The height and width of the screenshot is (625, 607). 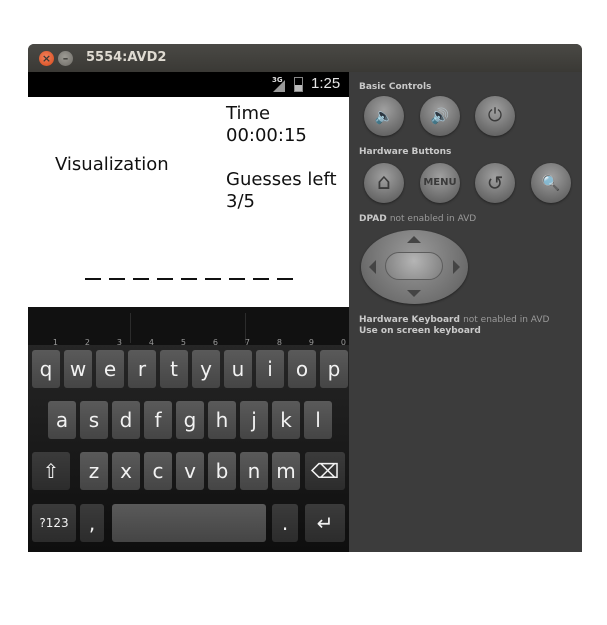 I want to click on search-button: 🔍, so click(x=551, y=183).